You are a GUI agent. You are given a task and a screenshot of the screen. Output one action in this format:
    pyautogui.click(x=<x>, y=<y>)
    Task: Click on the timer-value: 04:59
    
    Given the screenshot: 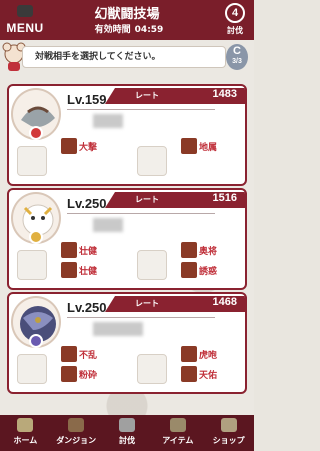 What is the action you would take?
    pyautogui.click(x=149, y=30)
    